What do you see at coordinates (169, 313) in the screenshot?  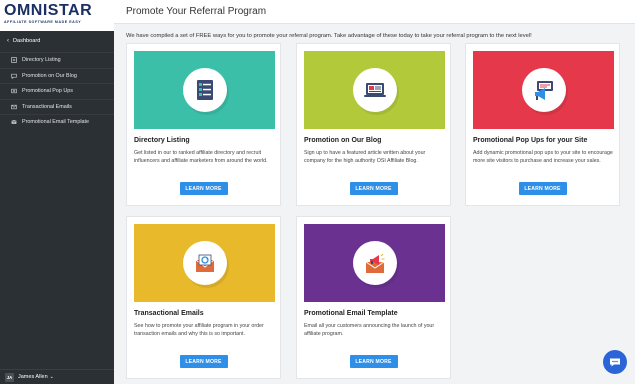 I see `card-title: Transactional Emails` at bounding box center [169, 313].